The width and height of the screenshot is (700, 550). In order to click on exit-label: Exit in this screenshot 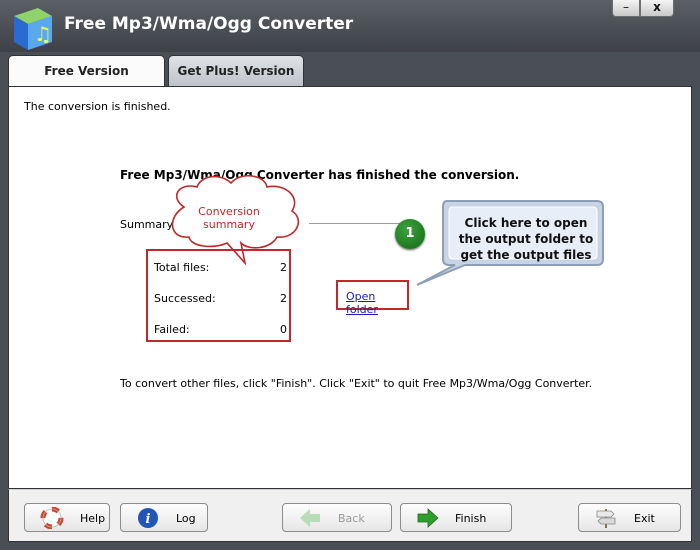, I will do `click(644, 518)`.